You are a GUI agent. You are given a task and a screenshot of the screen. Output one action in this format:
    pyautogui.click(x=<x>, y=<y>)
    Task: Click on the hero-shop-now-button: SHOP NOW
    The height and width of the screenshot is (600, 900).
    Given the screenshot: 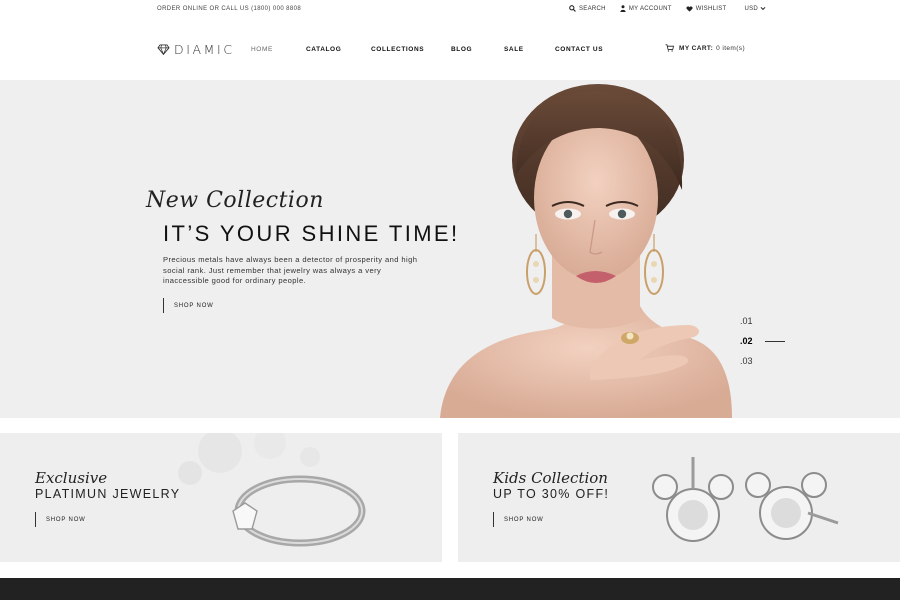 What is the action you would take?
    pyautogui.click(x=188, y=305)
    